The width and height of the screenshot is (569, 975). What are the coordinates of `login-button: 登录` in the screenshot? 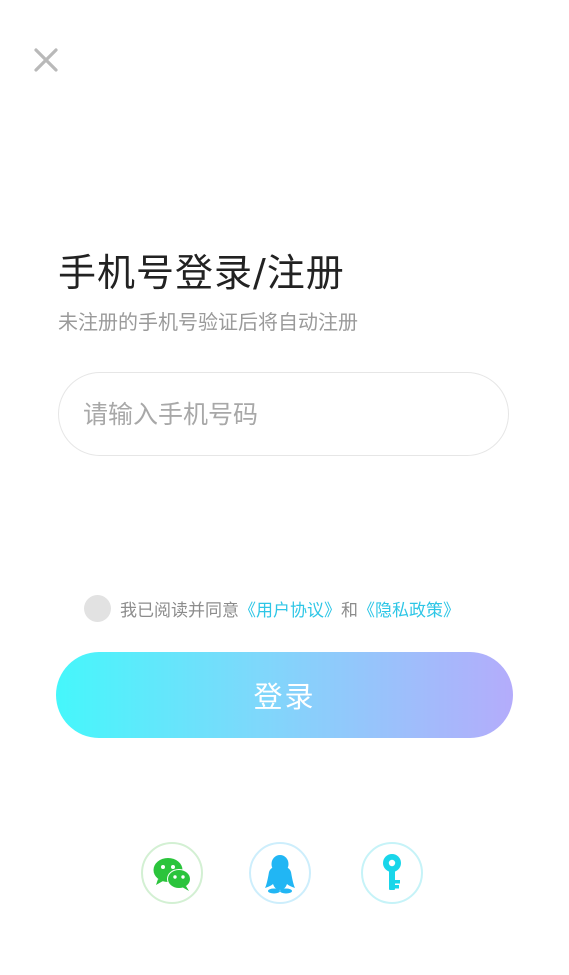 It's located at (284, 695).